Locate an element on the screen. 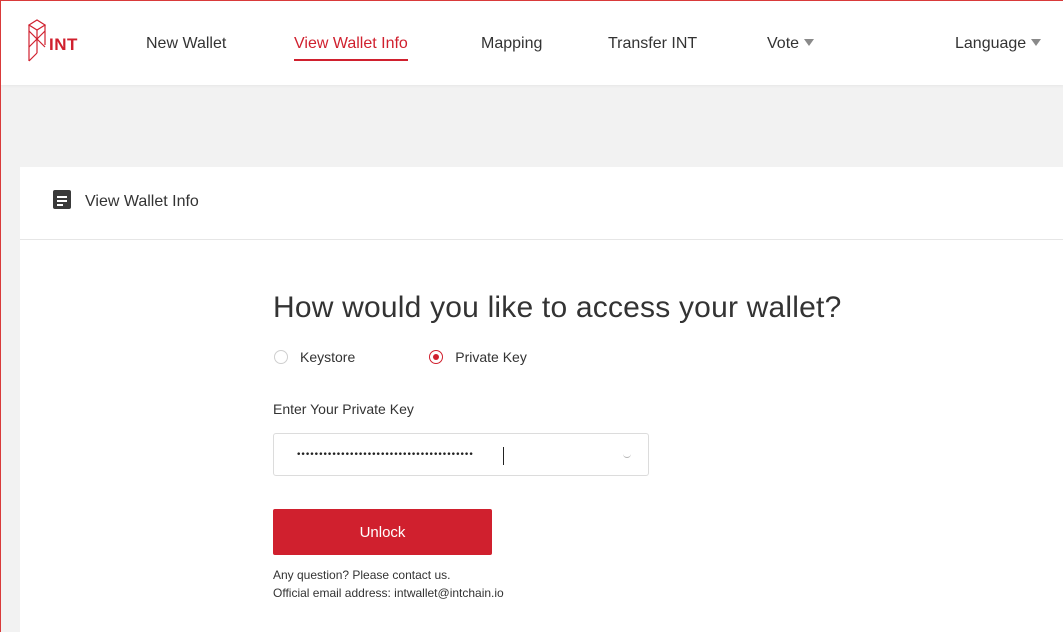 The height and width of the screenshot is (632, 1063). int-logo: INT is located at coordinates (52, 42).